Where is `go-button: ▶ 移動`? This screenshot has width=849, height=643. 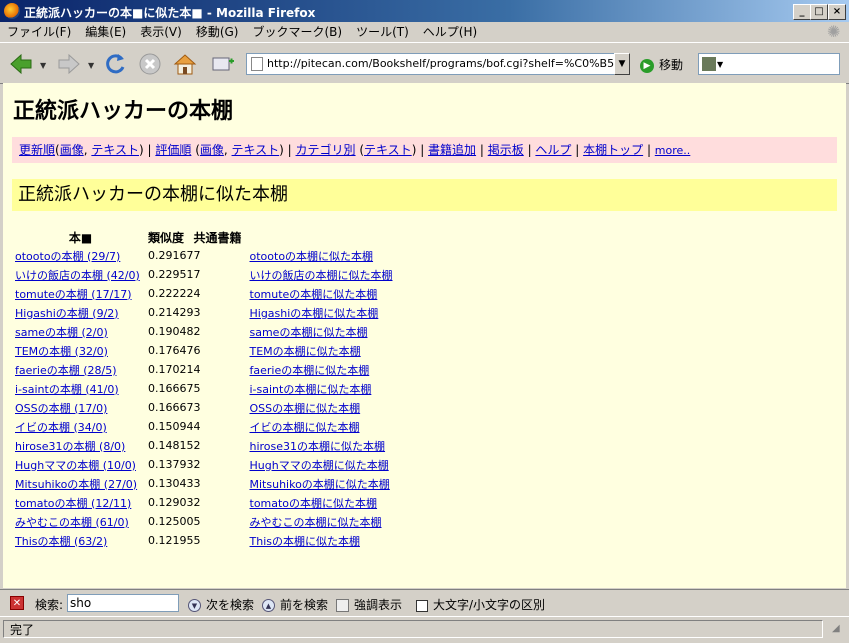 go-button: ▶ 移動 is located at coordinates (661, 64).